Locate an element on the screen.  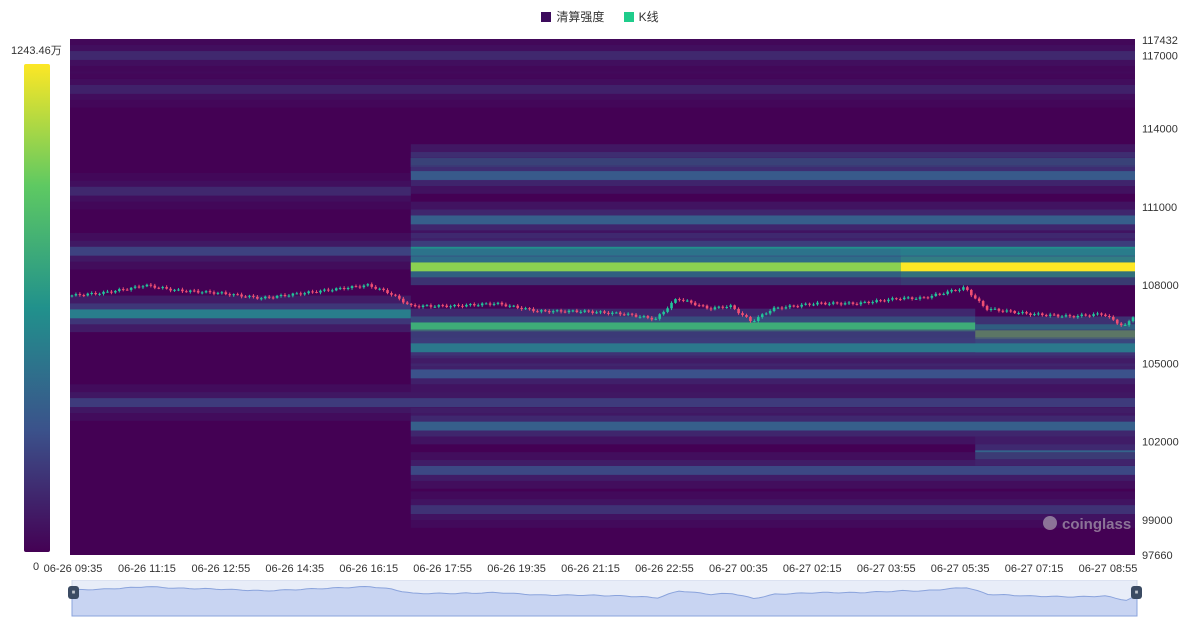
slider-right-handle: ⏸ is located at coordinates (1136, 592).